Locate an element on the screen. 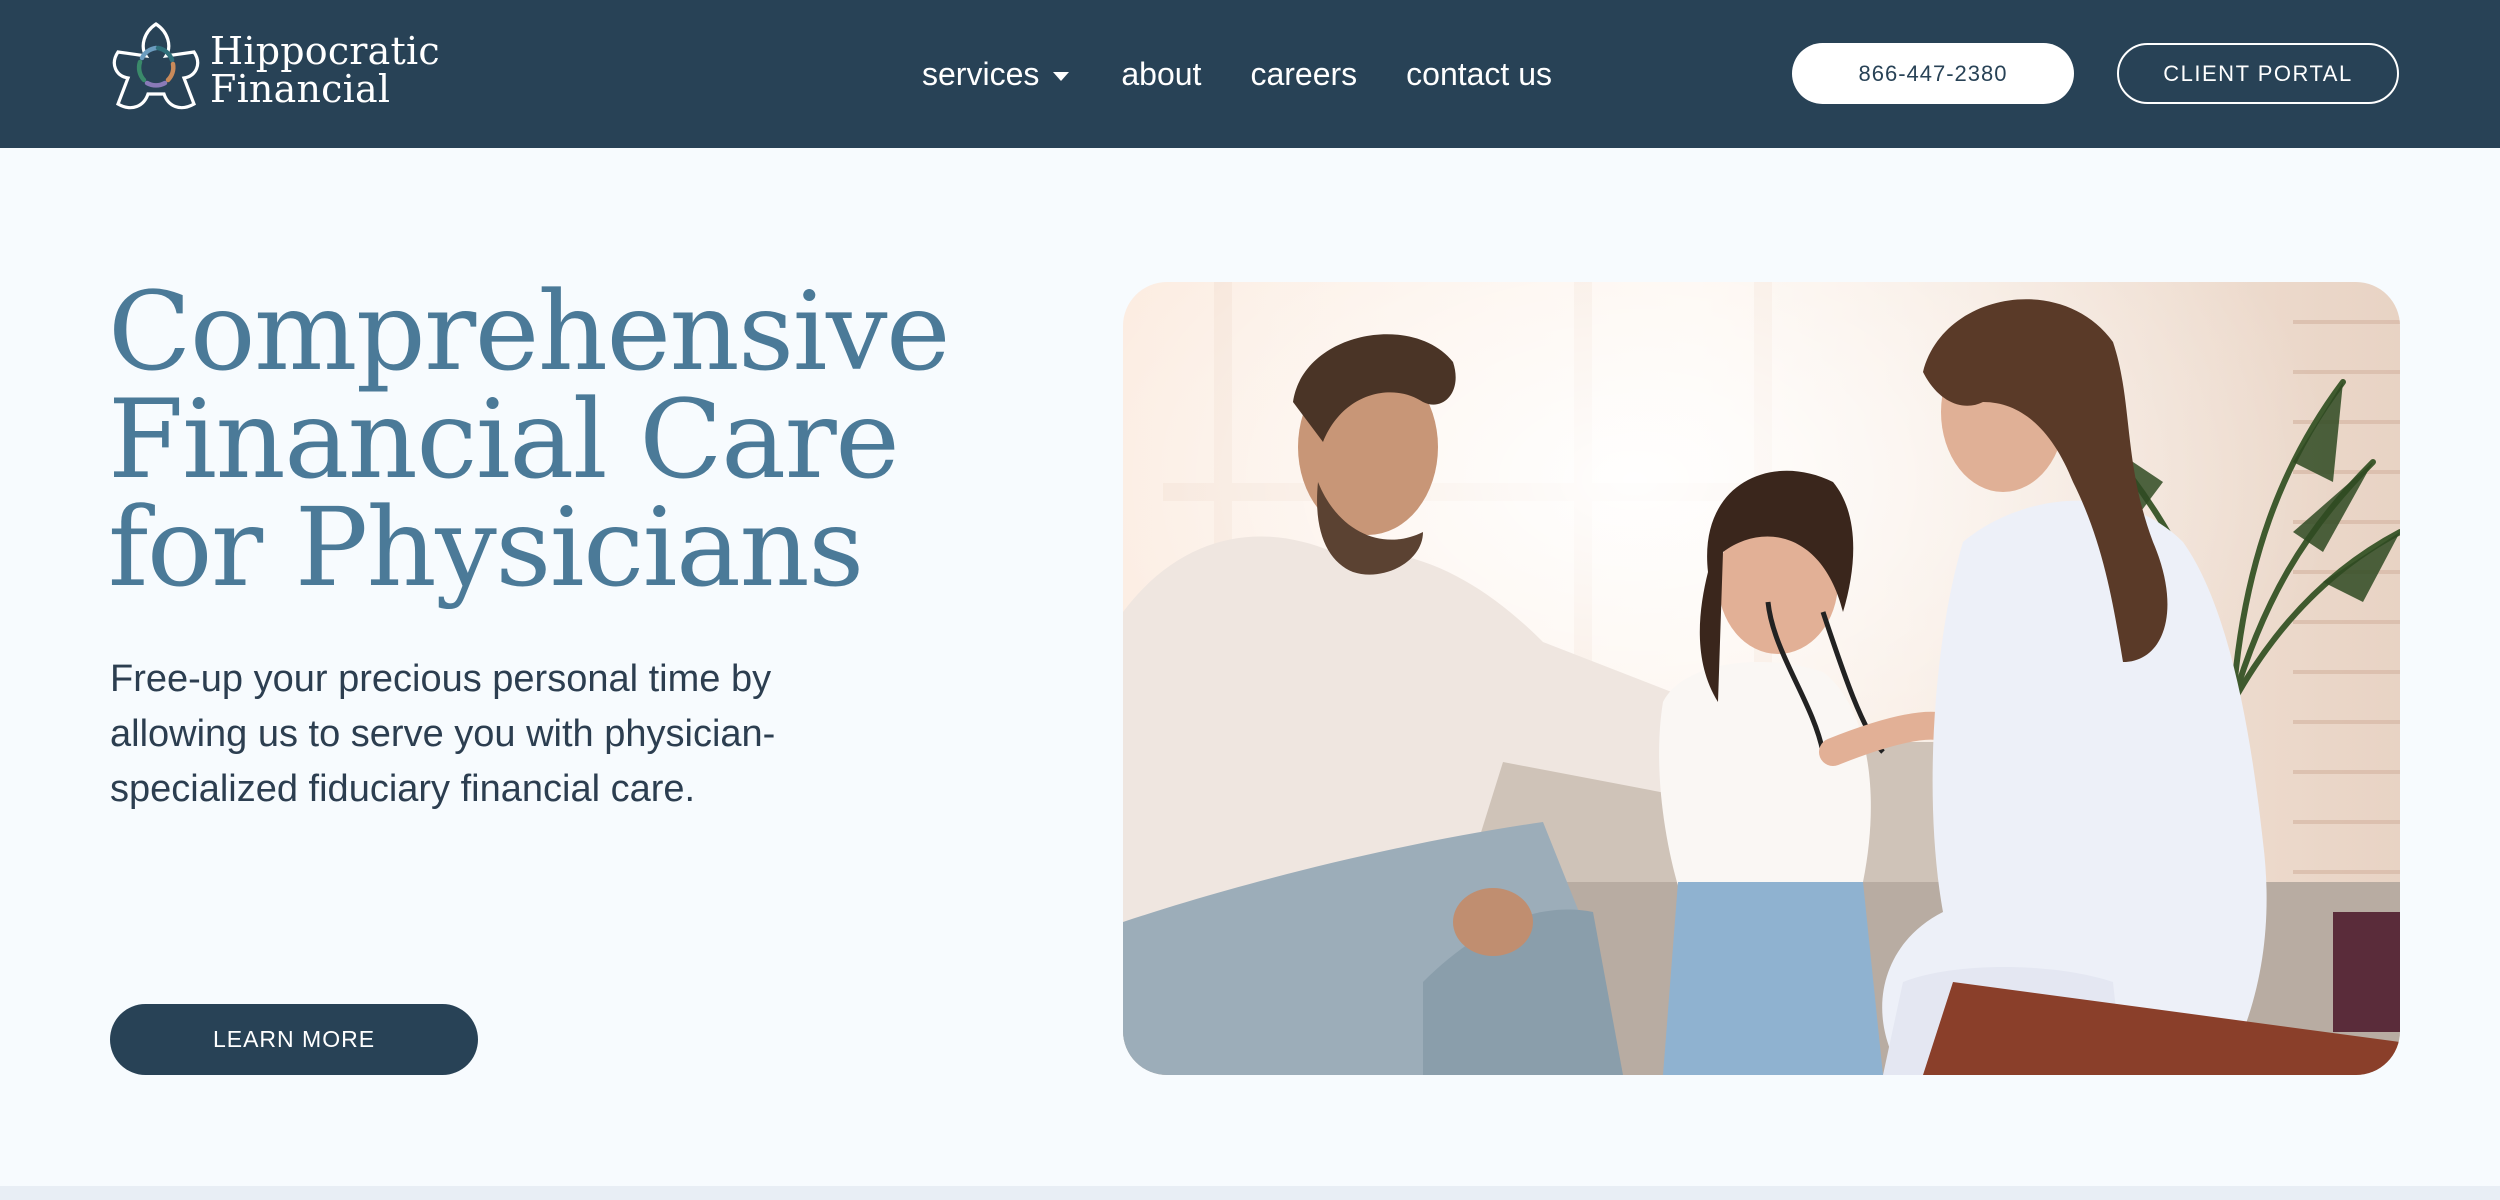  brand-name-line1: Hippocratic is located at coordinates (325, 51).